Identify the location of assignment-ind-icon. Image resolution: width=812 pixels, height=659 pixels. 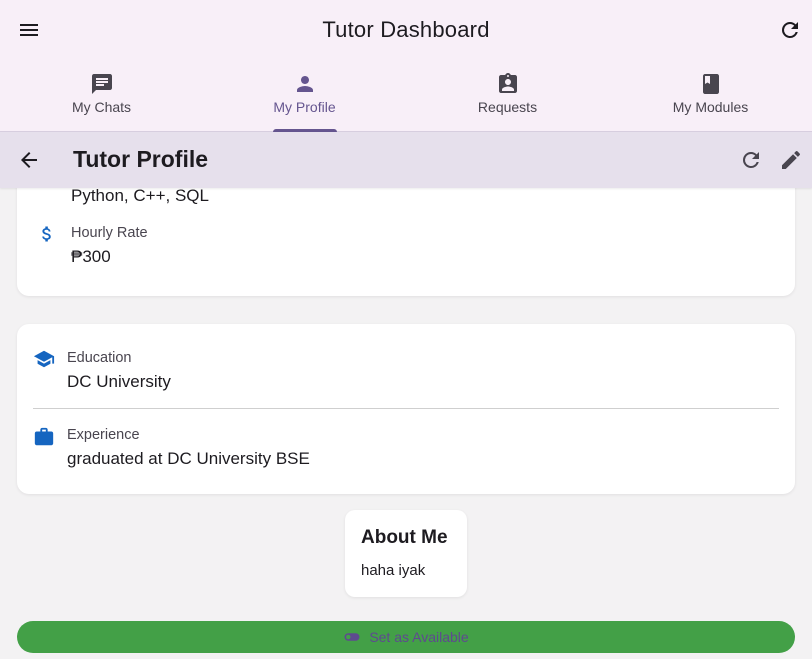
(507, 83).